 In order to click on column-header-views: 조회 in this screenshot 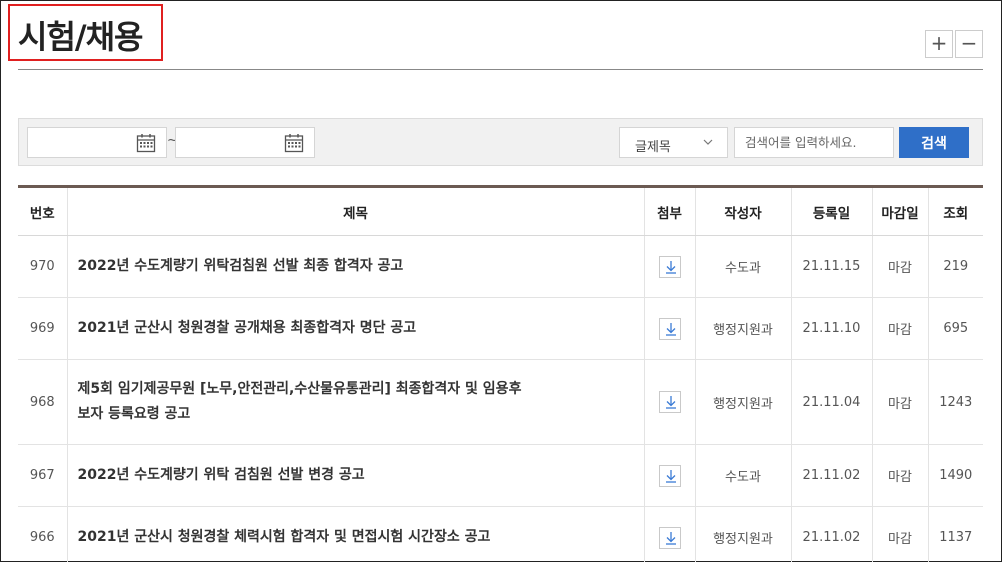, I will do `click(955, 211)`.